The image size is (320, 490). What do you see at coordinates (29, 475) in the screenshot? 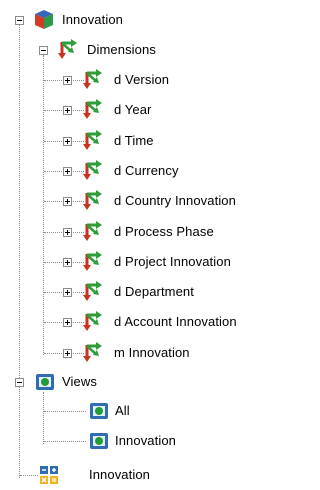
I see `tree-connector-calc` at bounding box center [29, 475].